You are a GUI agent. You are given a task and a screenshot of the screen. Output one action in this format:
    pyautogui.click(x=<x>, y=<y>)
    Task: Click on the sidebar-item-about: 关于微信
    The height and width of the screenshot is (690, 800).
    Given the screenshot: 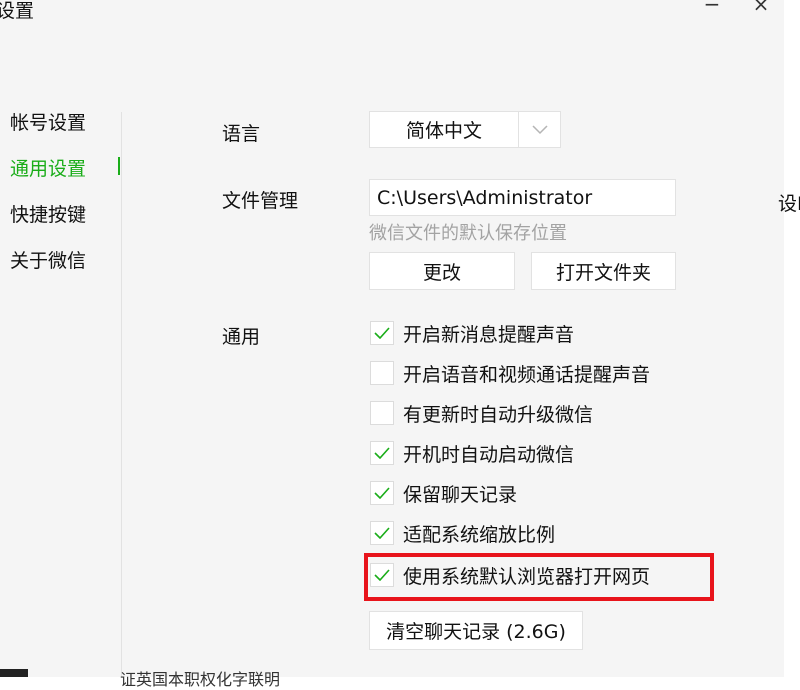 What is the action you would take?
    pyautogui.click(x=48, y=259)
    